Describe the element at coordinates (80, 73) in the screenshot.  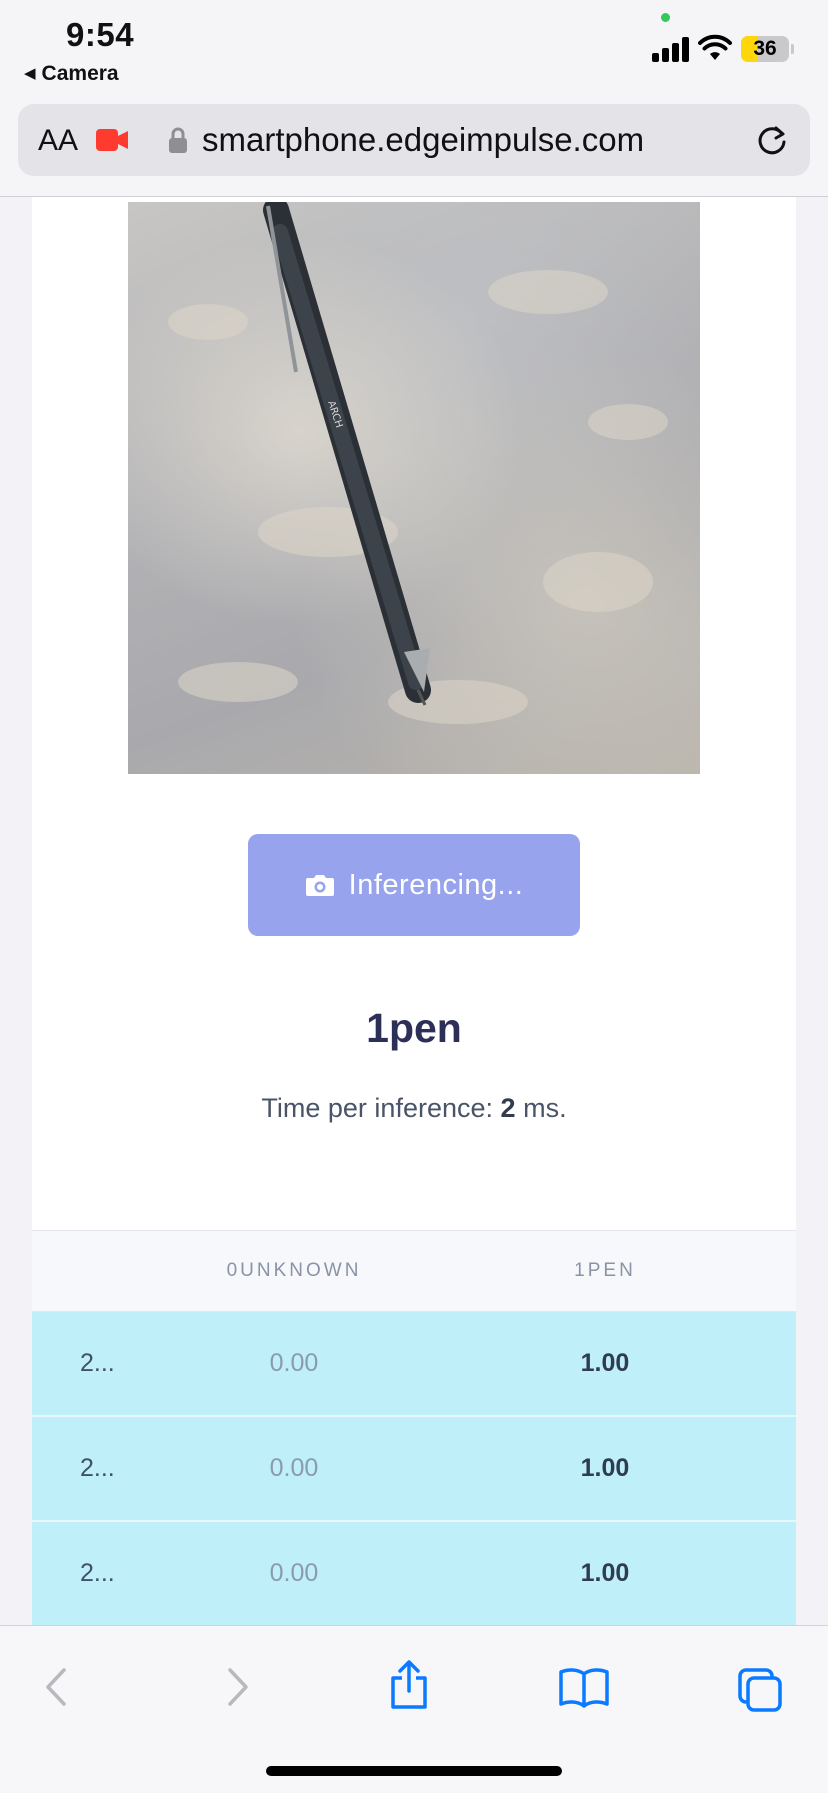
I see `back-app-label: Camera` at that location.